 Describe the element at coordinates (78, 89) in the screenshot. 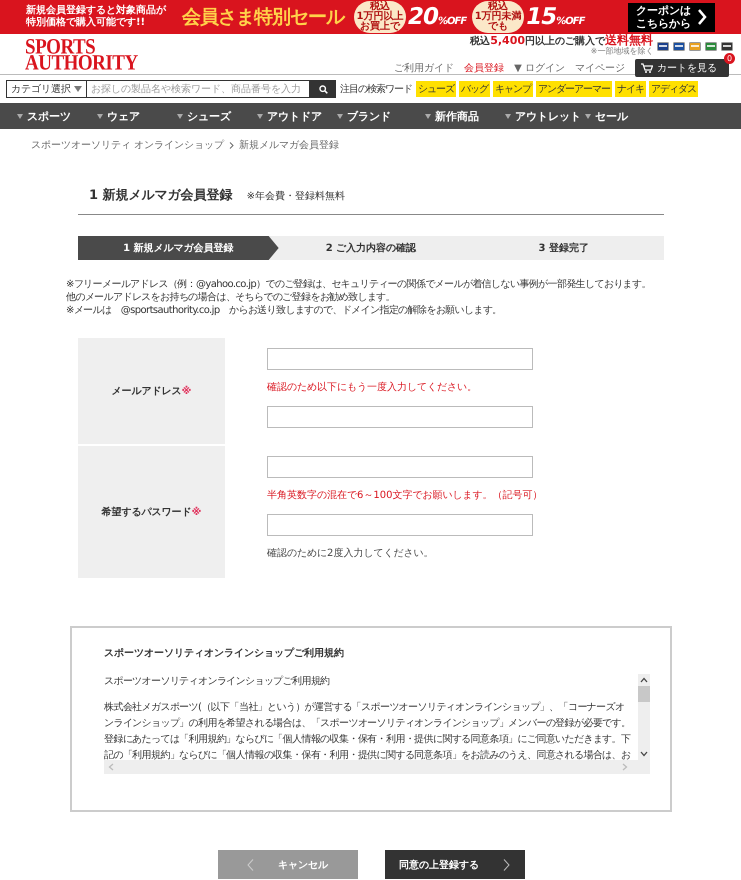

I see `dropdown-caret-icon` at that location.